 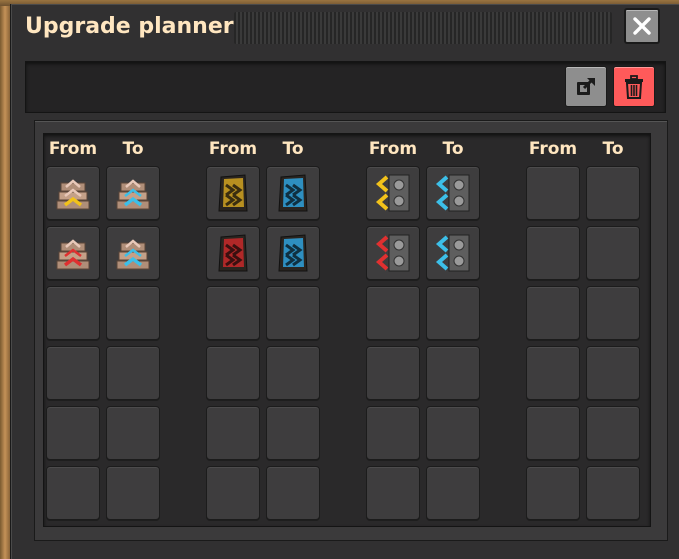 What do you see at coordinates (423, 28) in the screenshot?
I see `title-drag-handle` at bounding box center [423, 28].